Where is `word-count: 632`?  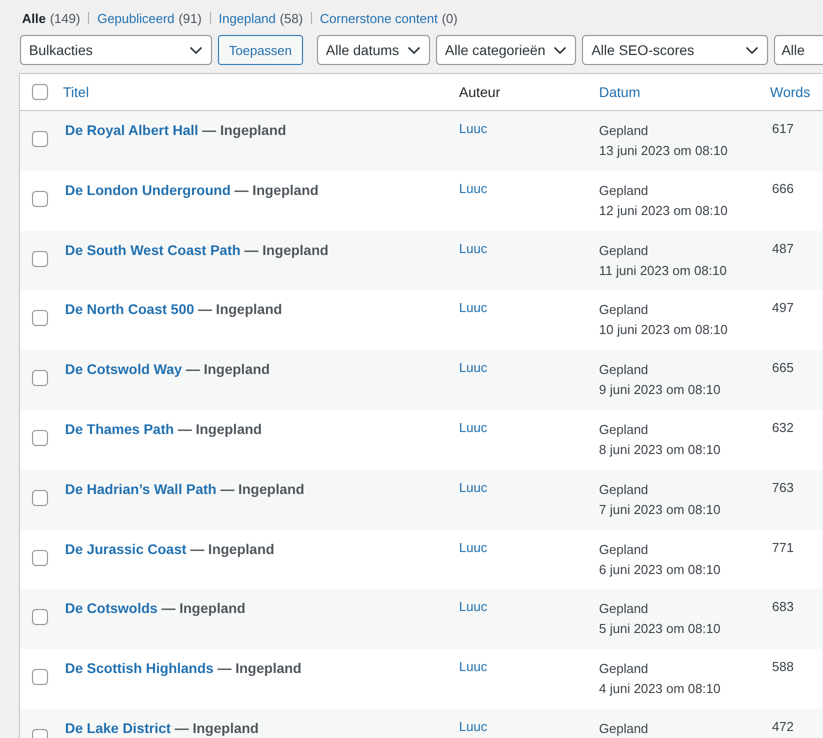
word-count: 632 is located at coordinates (782, 426).